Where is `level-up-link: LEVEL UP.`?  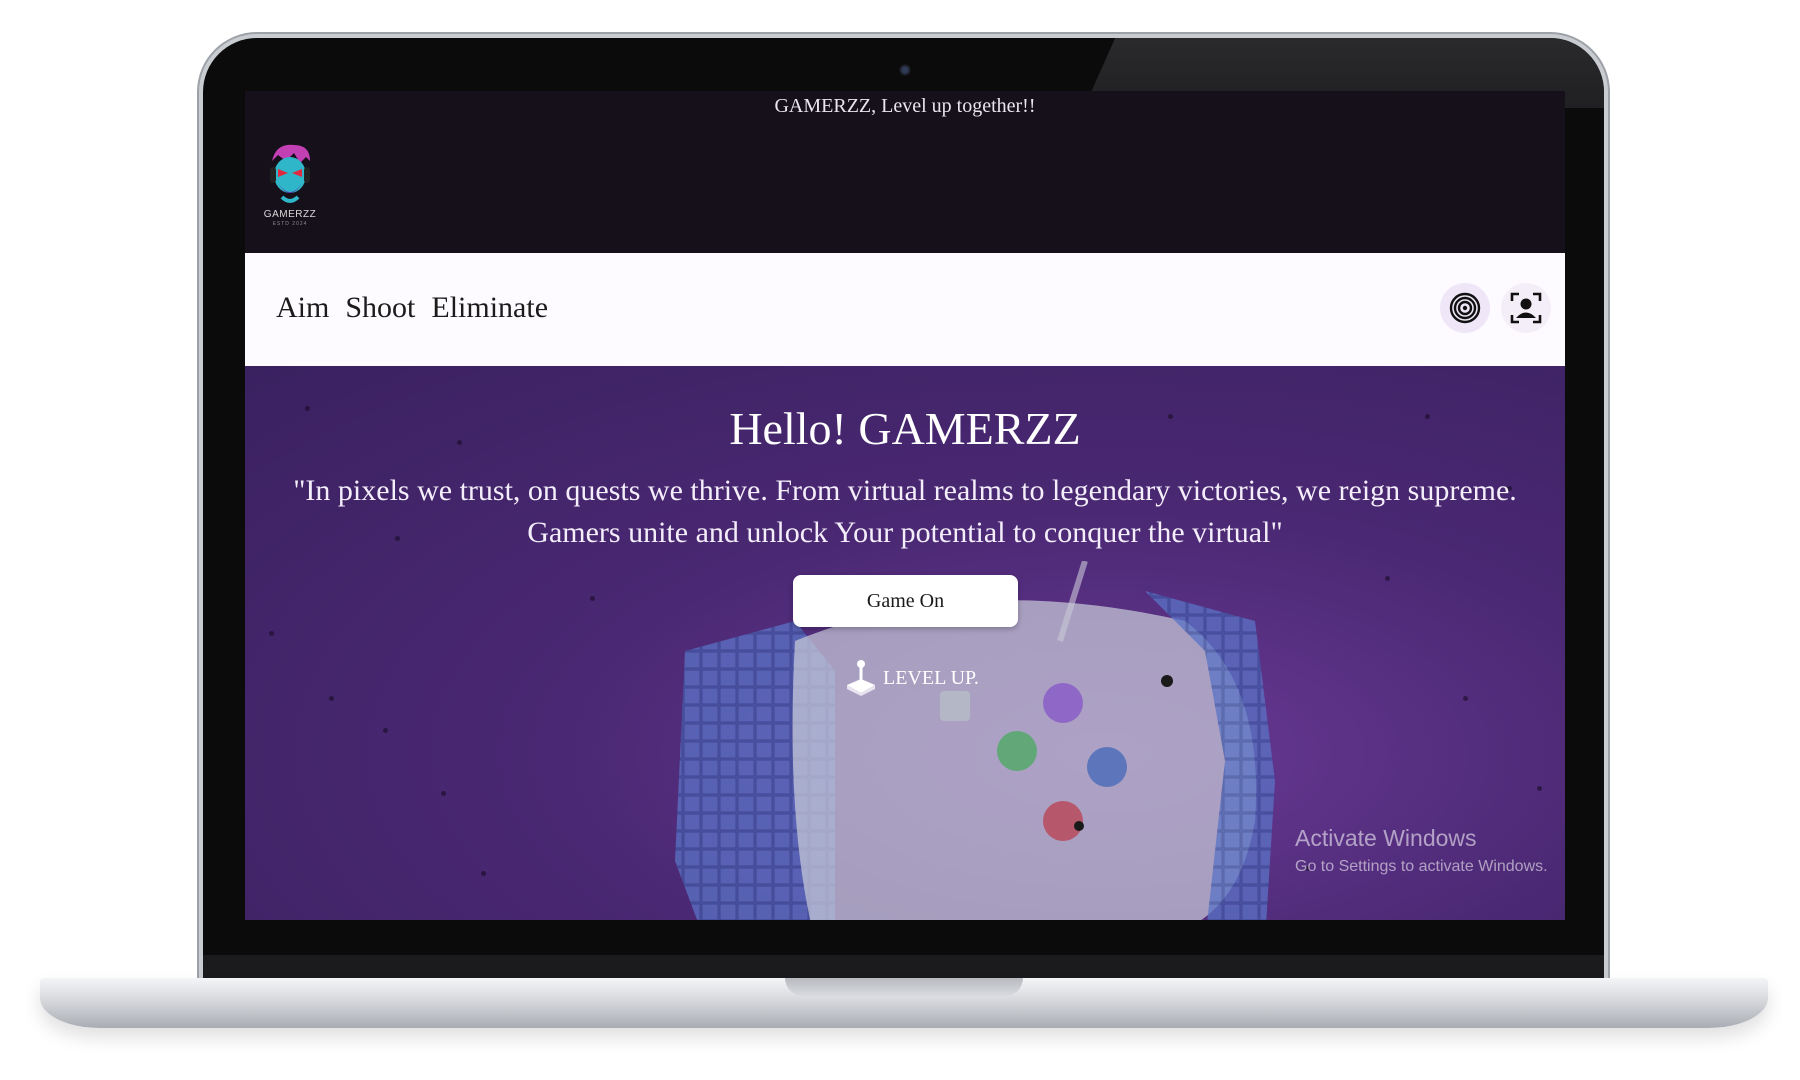
level-up-link: LEVEL UP. is located at coordinates (912, 678).